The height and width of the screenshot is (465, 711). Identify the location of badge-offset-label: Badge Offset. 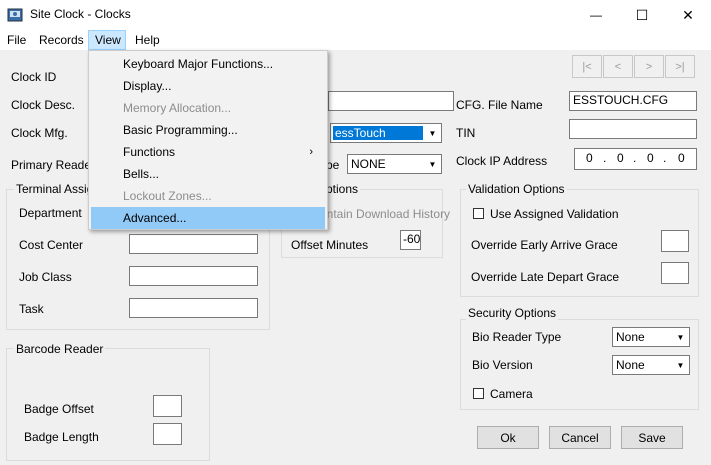
(59, 409).